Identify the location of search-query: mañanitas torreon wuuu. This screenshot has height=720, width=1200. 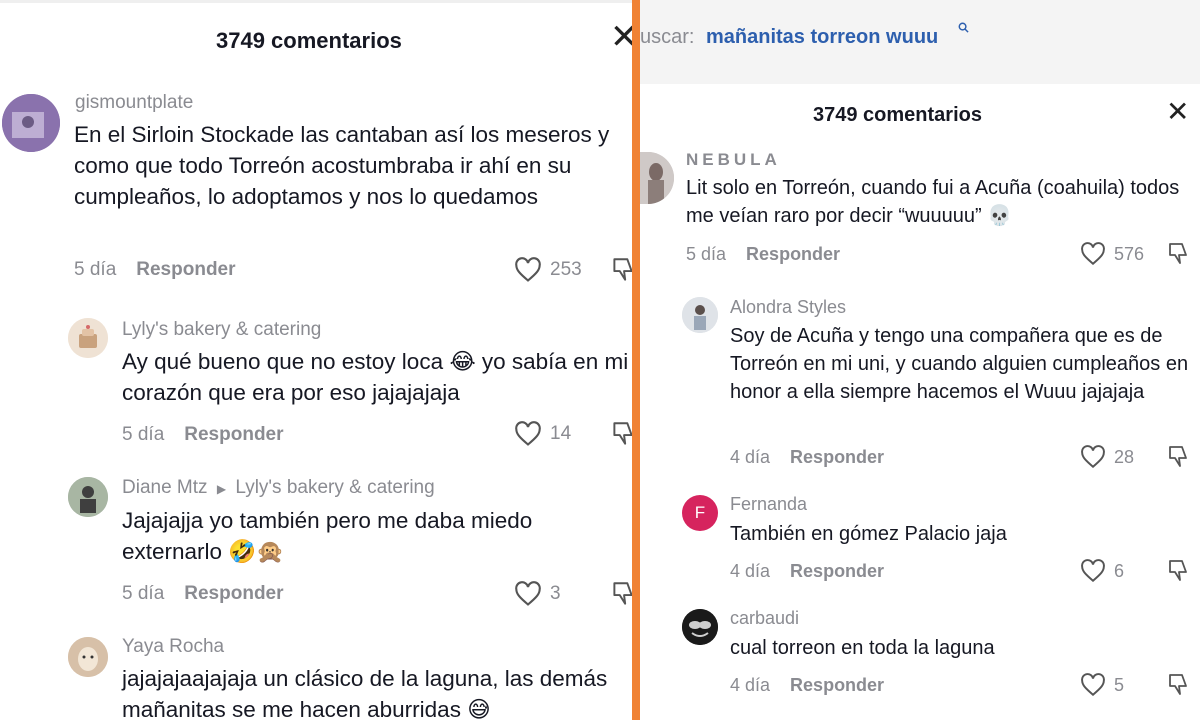
(822, 37).